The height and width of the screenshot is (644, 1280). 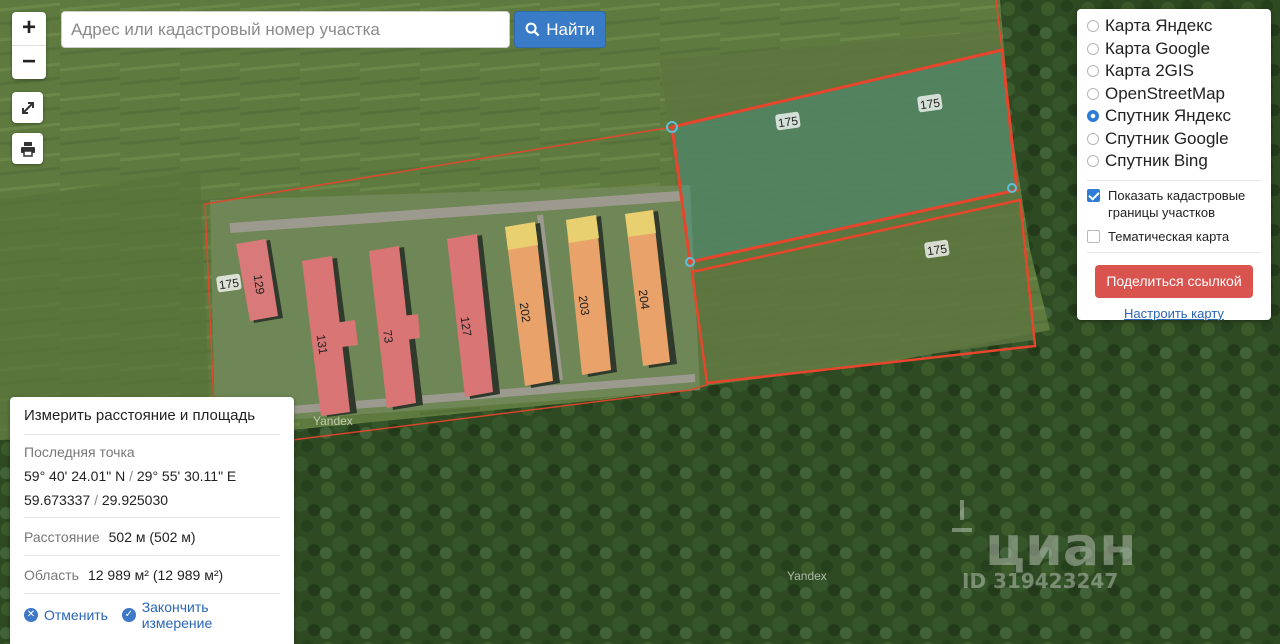 What do you see at coordinates (96, 500) in the screenshot?
I see `decimal-coordinates: 59.673337 / 29.925030` at bounding box center [96, 500].